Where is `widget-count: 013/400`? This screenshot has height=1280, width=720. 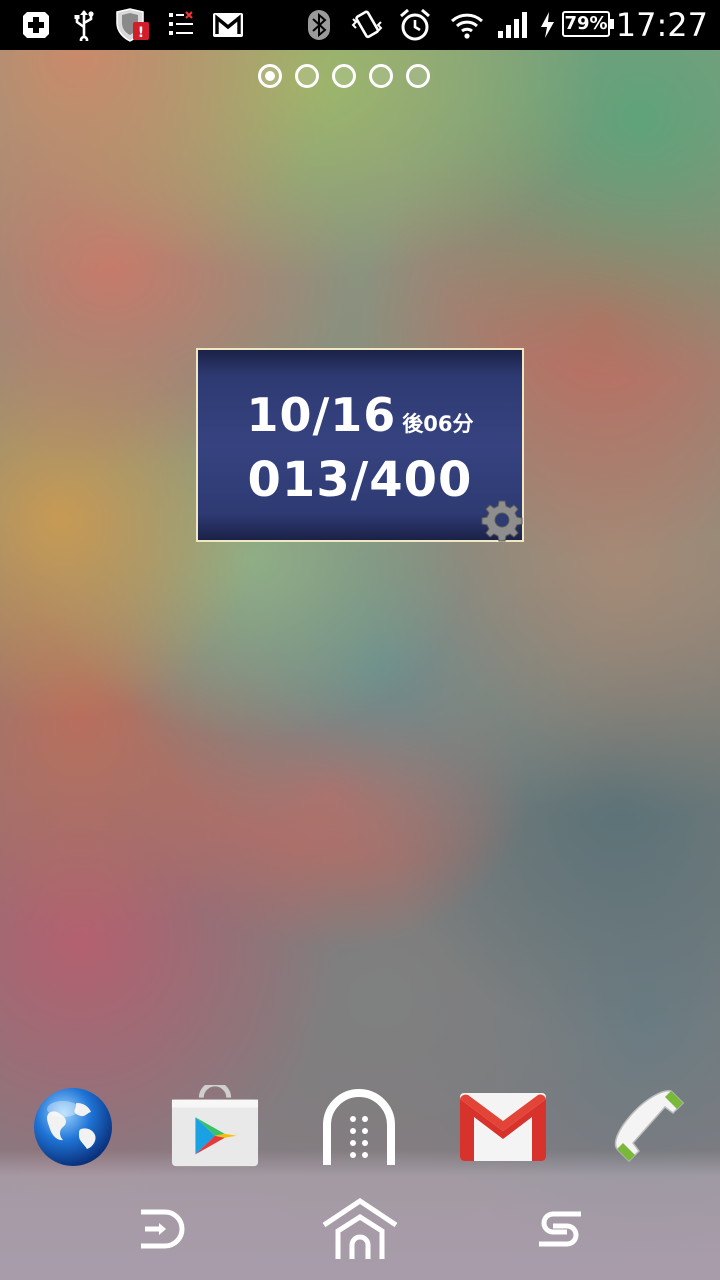
widget-count: 013/400 is located at coordinates (360, 480).